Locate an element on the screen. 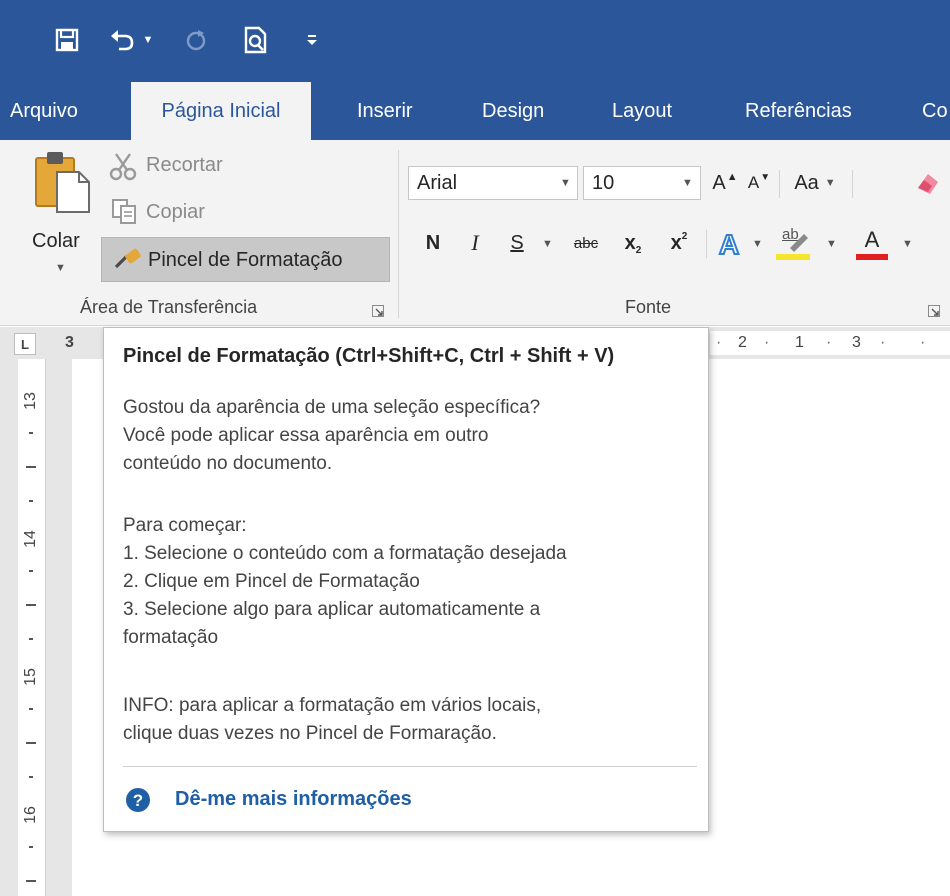  highlight-button: ab is located at coordinates (794, 244).